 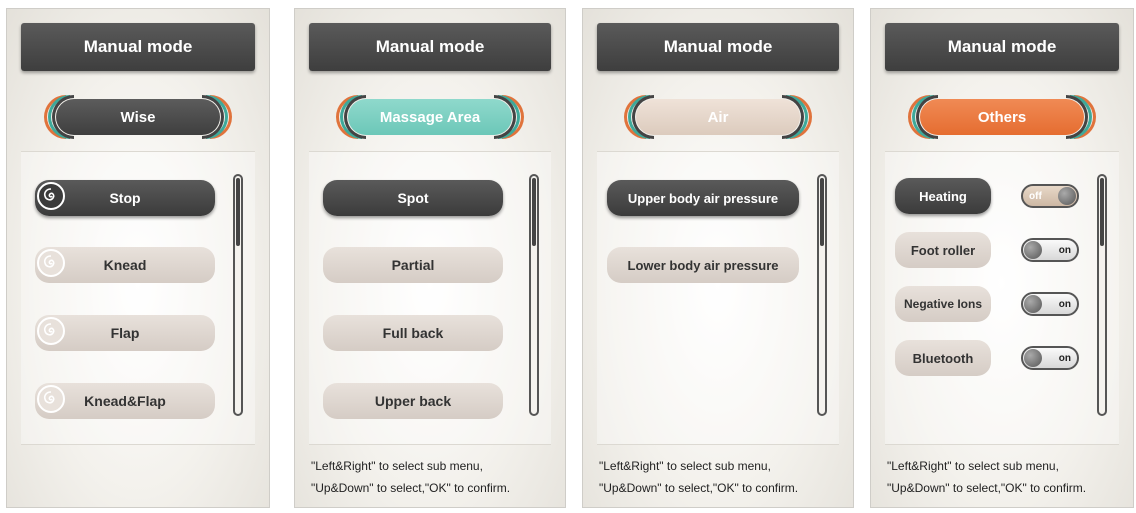 I want to click on menu-item-spot: Spot, so click(x=413, y=198).